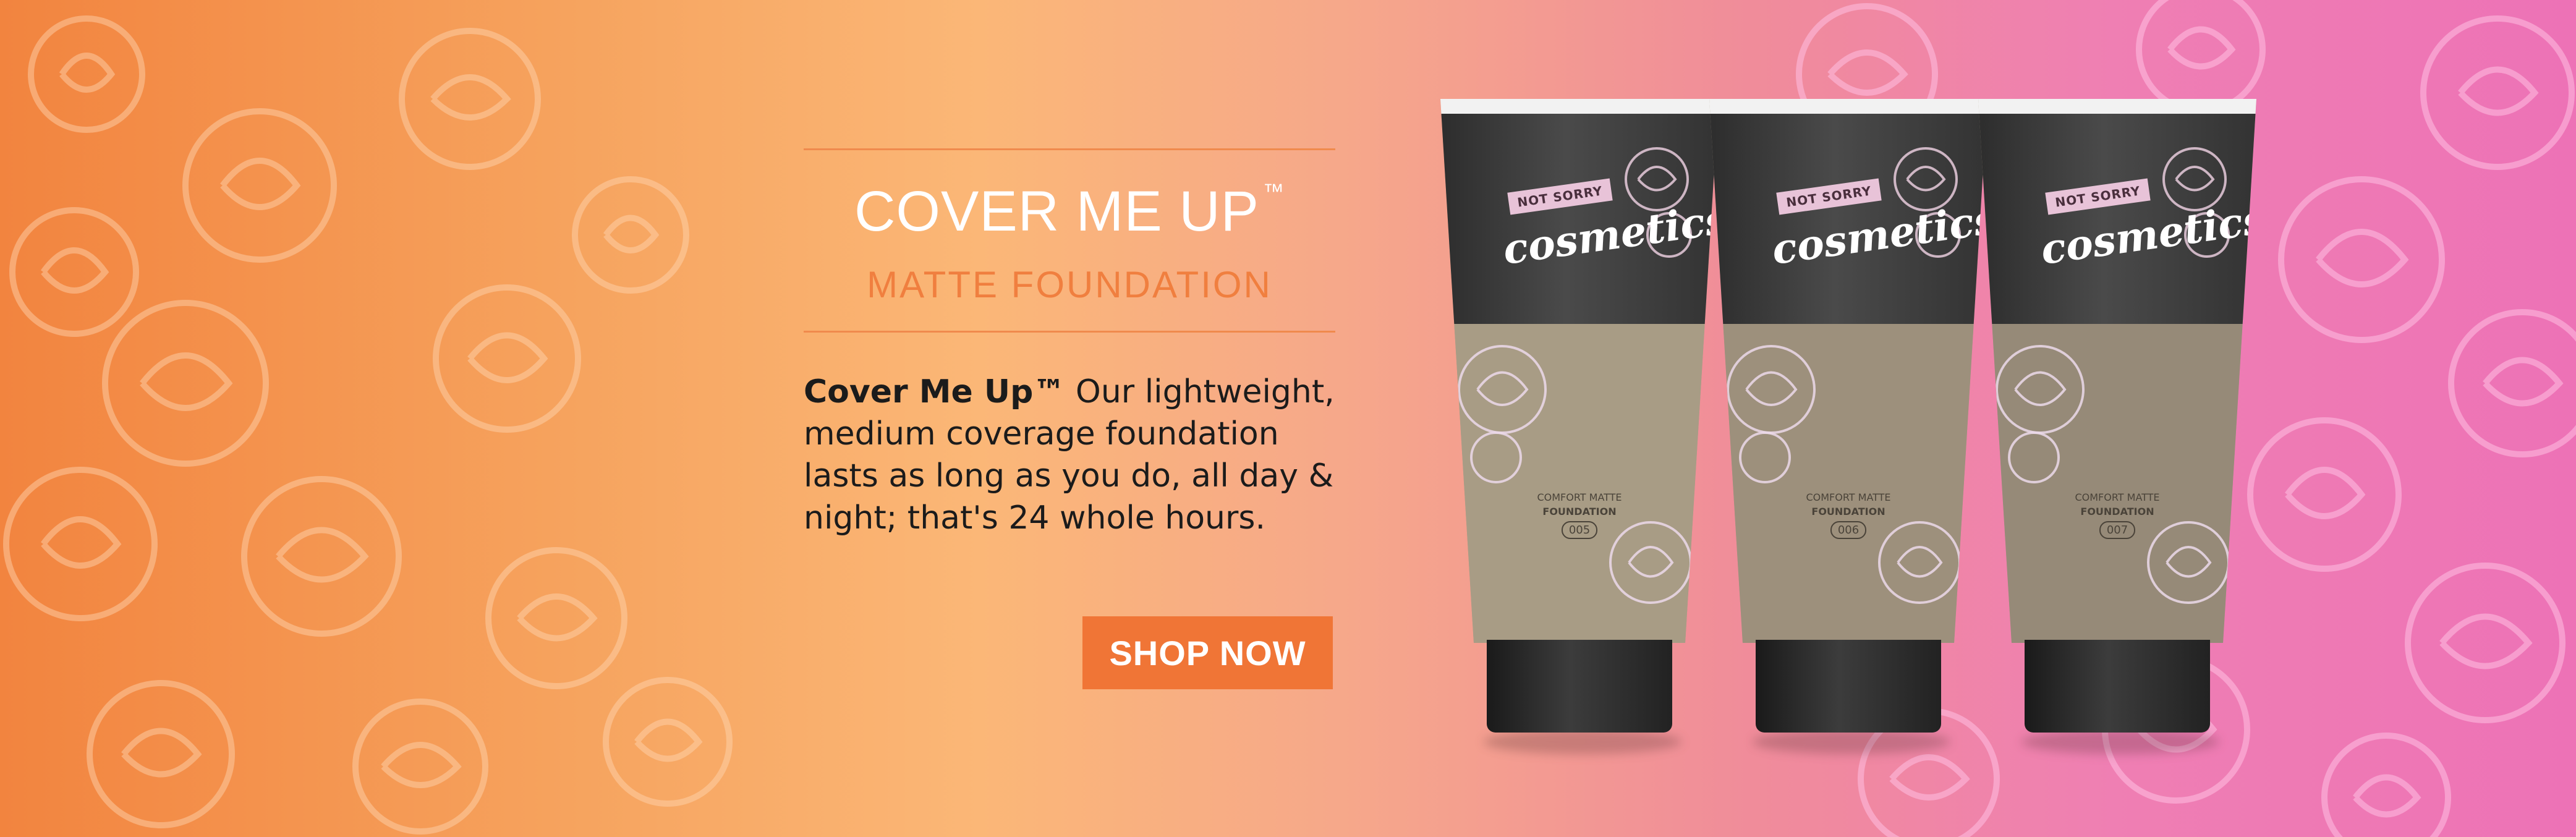  I want to click on description-lead: Cover Me Up™, so click(935, 392).